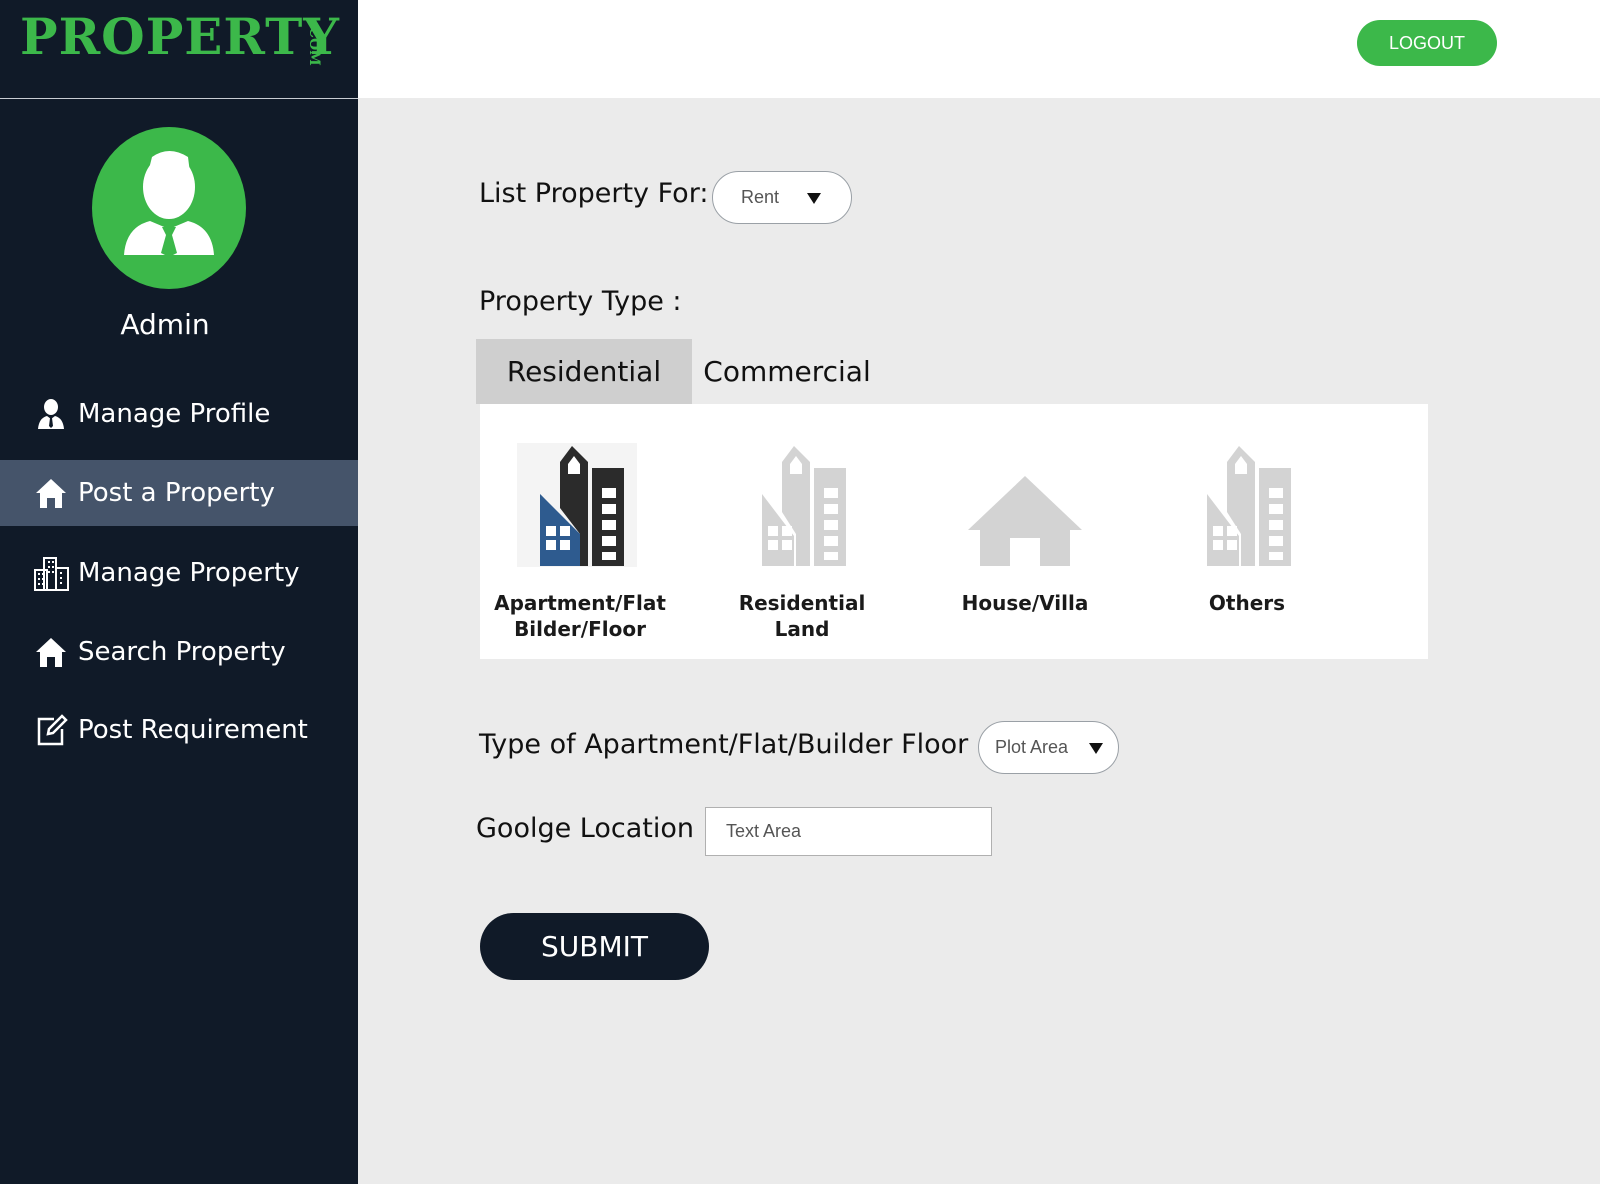 This screenshot has height=1184, width=1600. What do you see at coordinates (165, 324) in the screenshot?
I see `user-name: Admin` at bounding box center [165, 324].